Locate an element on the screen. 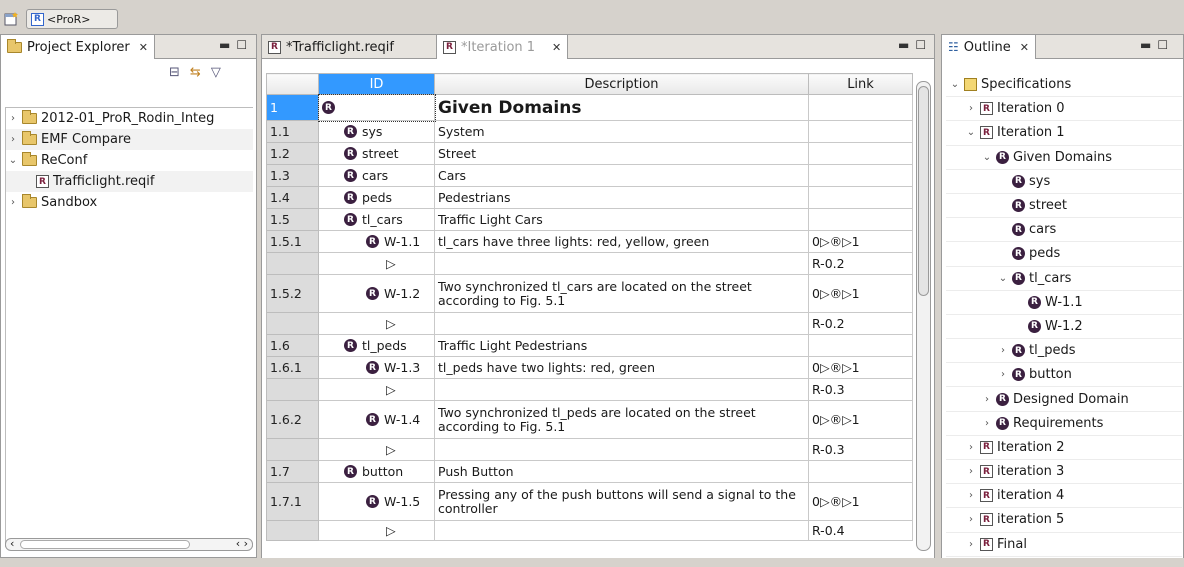  id-column-header: ID is located at coordinates (376, 84).